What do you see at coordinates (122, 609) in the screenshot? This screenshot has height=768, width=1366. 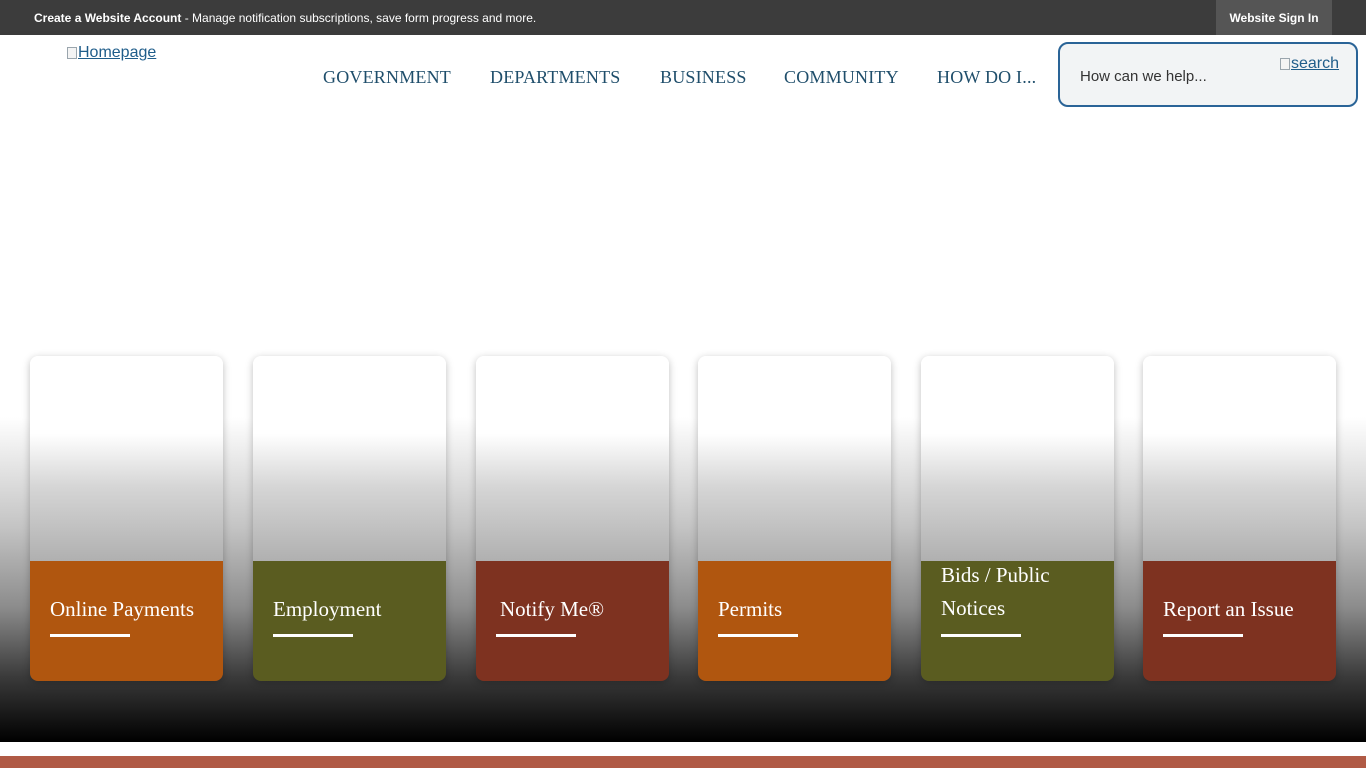 I see `card-label: Online Payments` at bounding box center [122, 609].